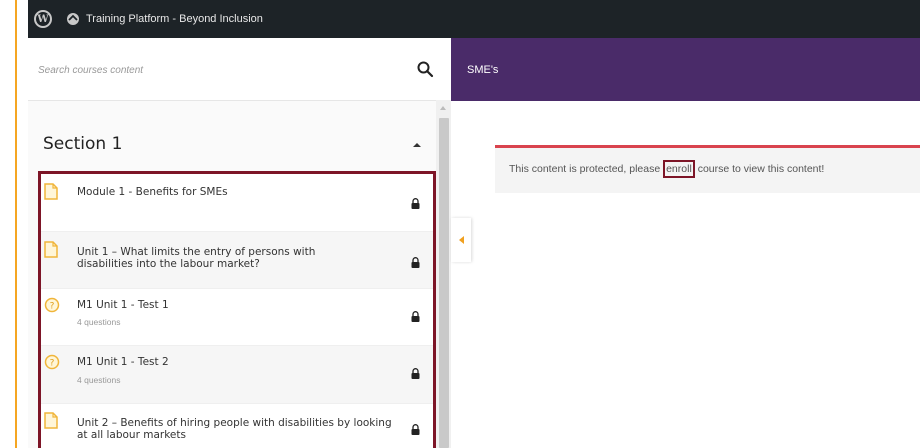 This screenshot has width=920, height=448. I want to click on scrollbar-thumb, so click(444, 283).